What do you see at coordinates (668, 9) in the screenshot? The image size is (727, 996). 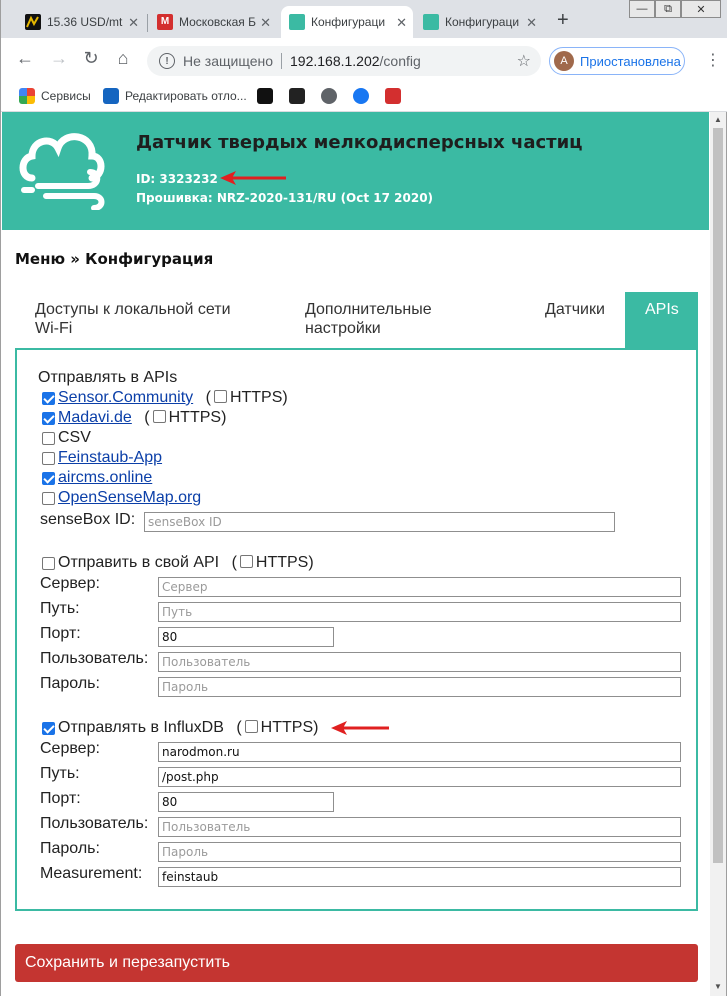 I see `restore-button: ⧉` at bounding box center [668, 9].